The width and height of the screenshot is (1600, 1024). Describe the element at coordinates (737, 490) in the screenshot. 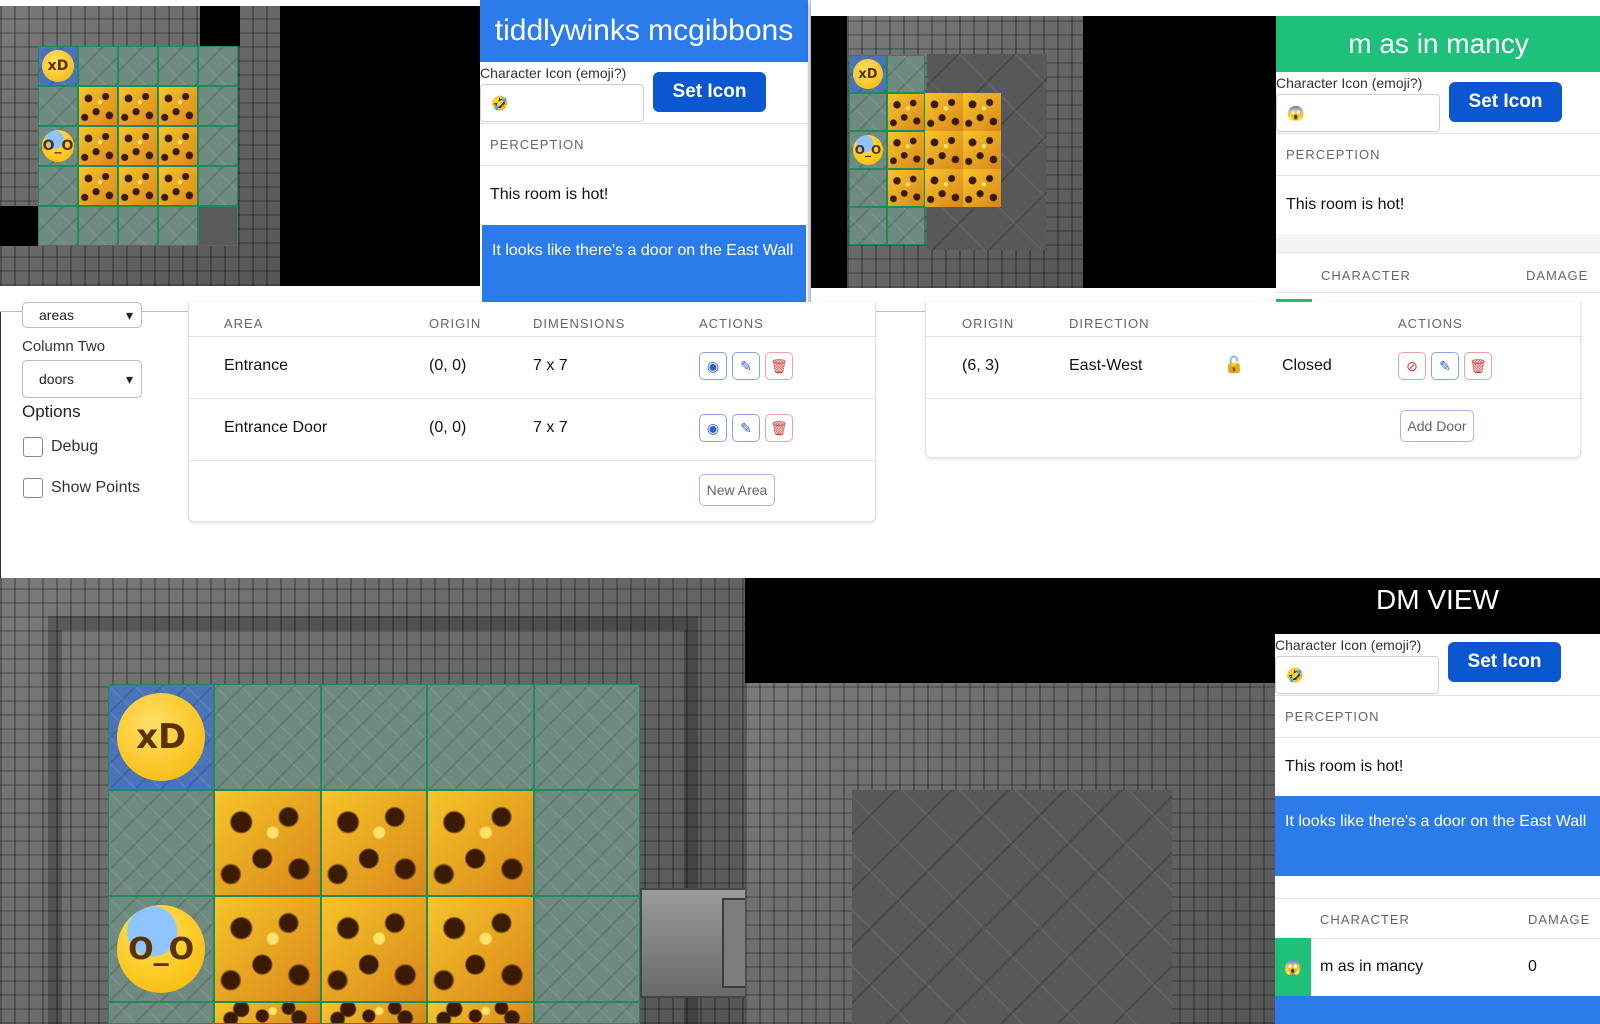

I see `new-area-button: New Area` at that location.